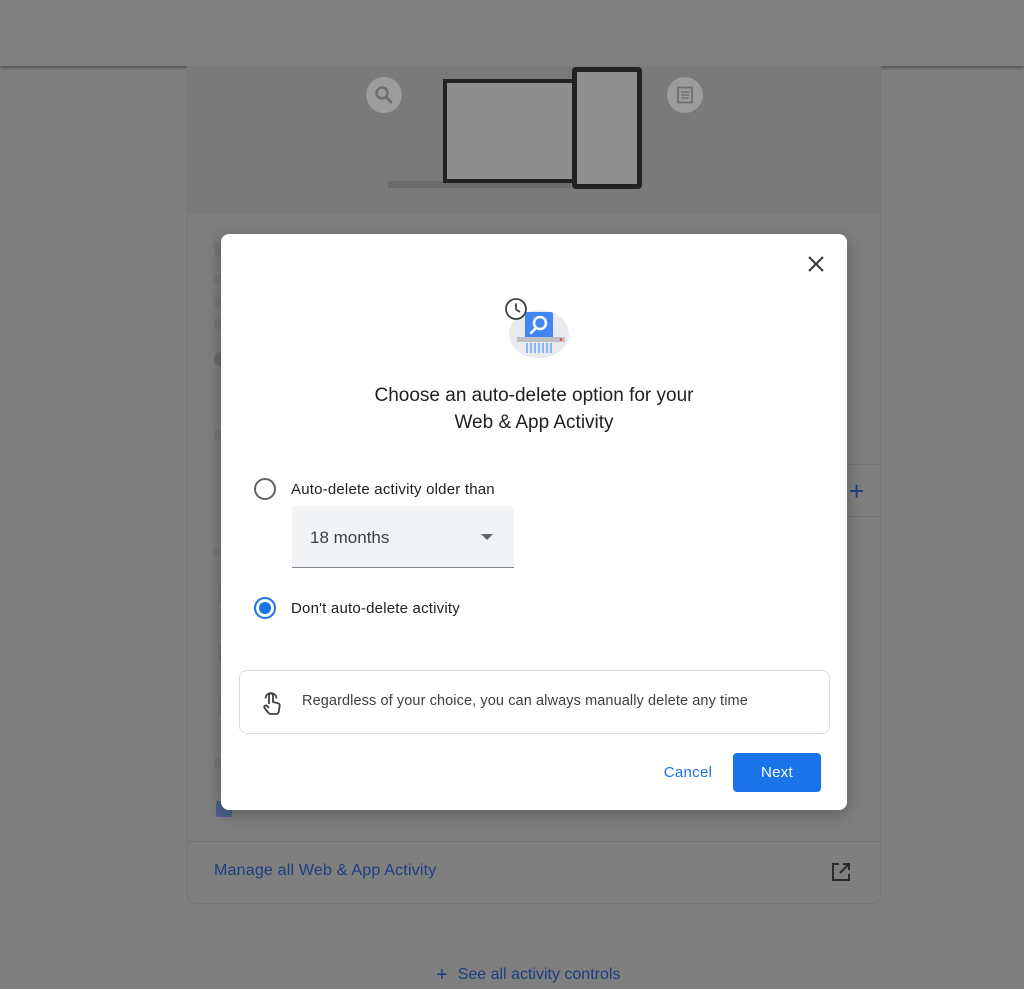  What do you see at coordinates (534, 422) in the screenshot?
I see `dialog-title-line-2: Web & App Activity` at bounding box center [534, 422].